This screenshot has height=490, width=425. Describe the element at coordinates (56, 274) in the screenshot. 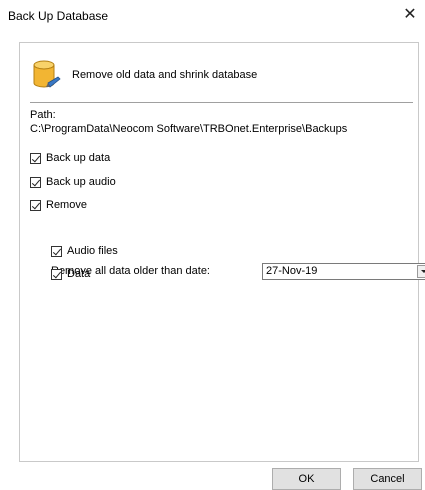

I see `data-checkbox` at that location.